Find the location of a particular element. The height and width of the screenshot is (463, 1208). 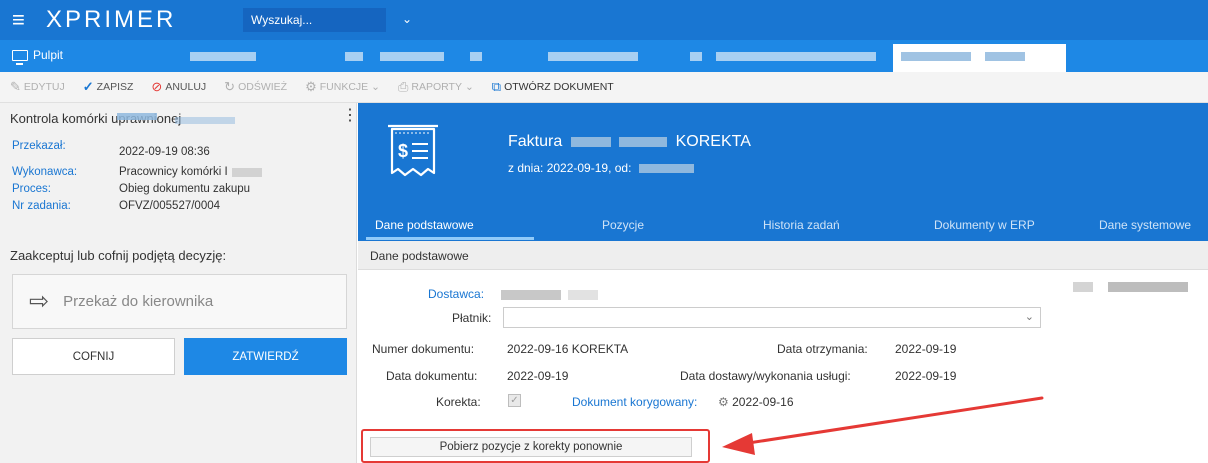

arrow-right-icon: ⇨ is located at coordinates (39, 301).